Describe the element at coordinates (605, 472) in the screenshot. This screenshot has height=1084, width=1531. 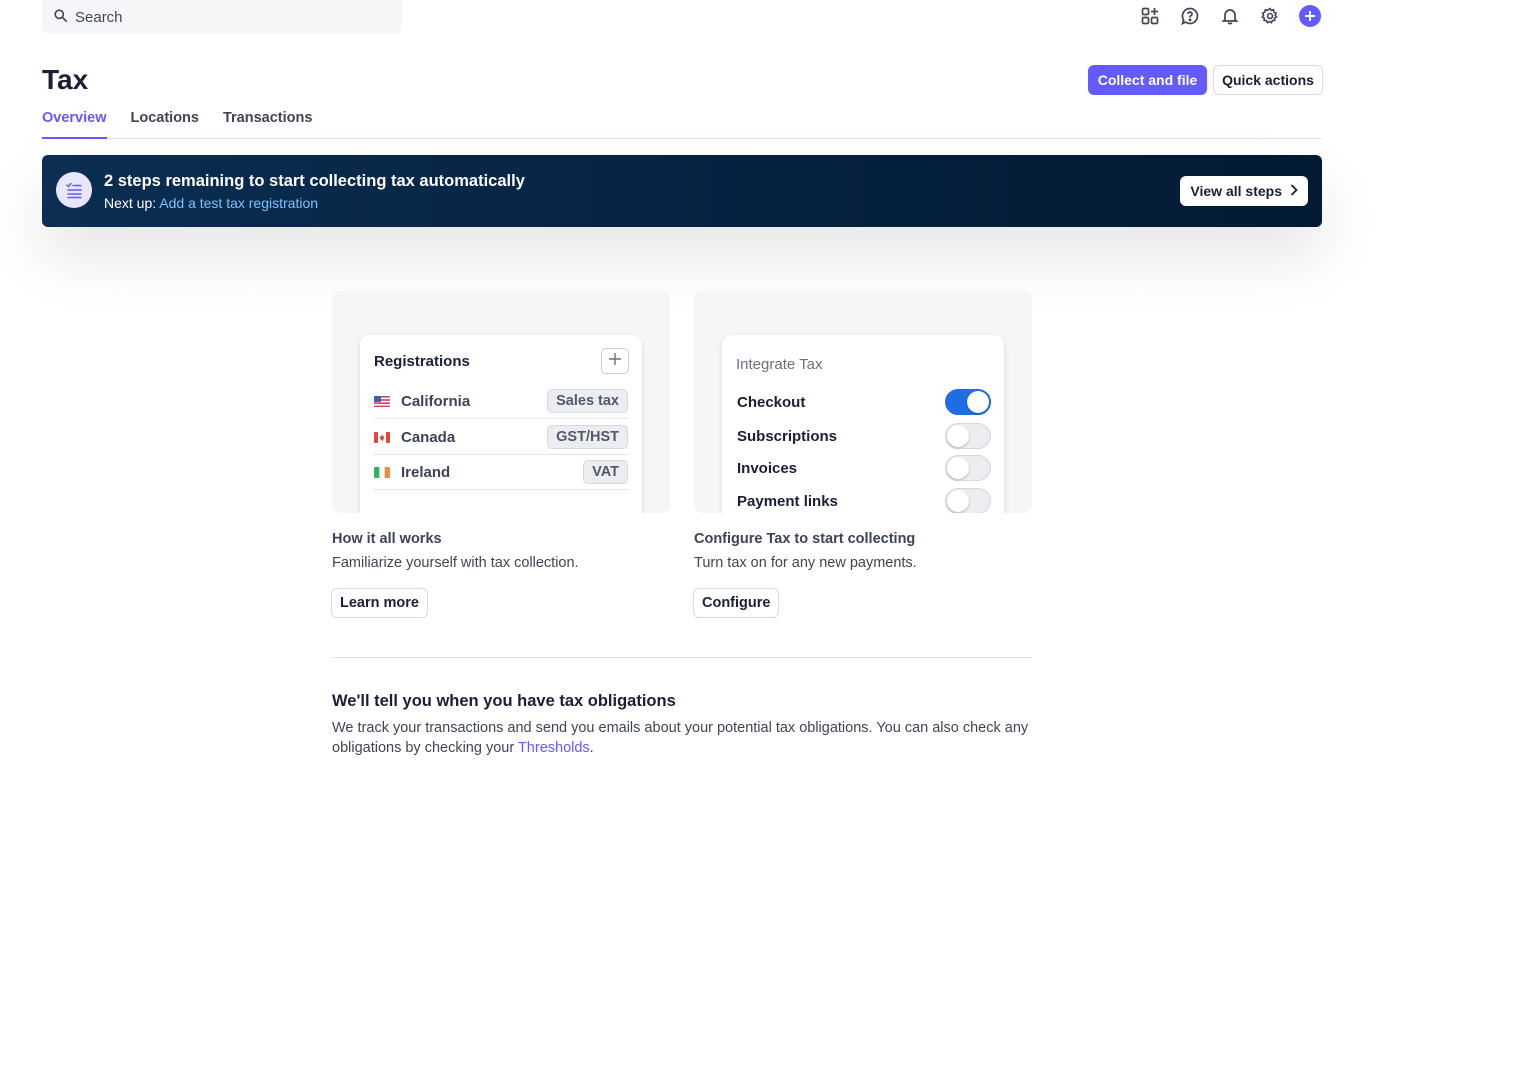
I see `registration-tag: VAT` at that location.